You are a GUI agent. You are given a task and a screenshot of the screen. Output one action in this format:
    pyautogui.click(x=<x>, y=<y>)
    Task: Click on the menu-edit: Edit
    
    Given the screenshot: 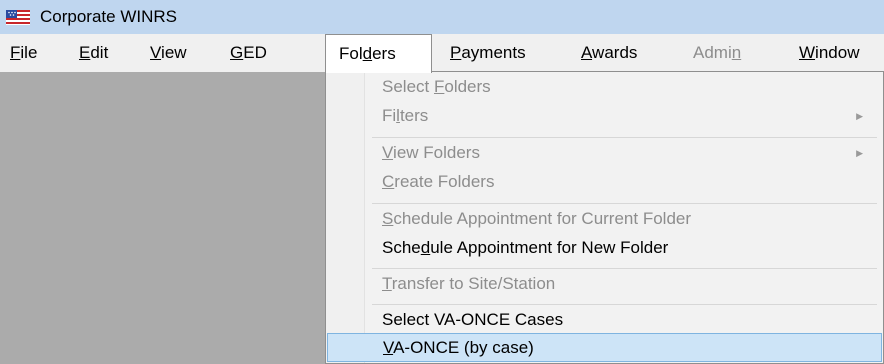 What is the action you would take?
    pyautogui.click(x=93, y=53)
    